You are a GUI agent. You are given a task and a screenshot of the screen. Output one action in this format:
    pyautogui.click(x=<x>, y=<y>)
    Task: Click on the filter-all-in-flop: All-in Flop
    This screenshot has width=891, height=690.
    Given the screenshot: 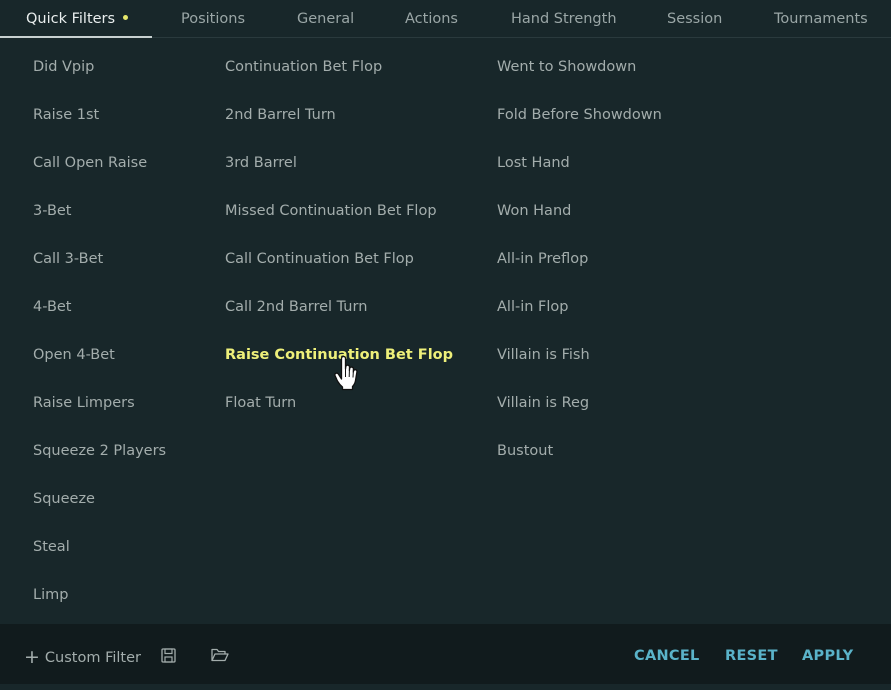 What is the action you would take?
    pyautogui.click(x=532, y=307)
    